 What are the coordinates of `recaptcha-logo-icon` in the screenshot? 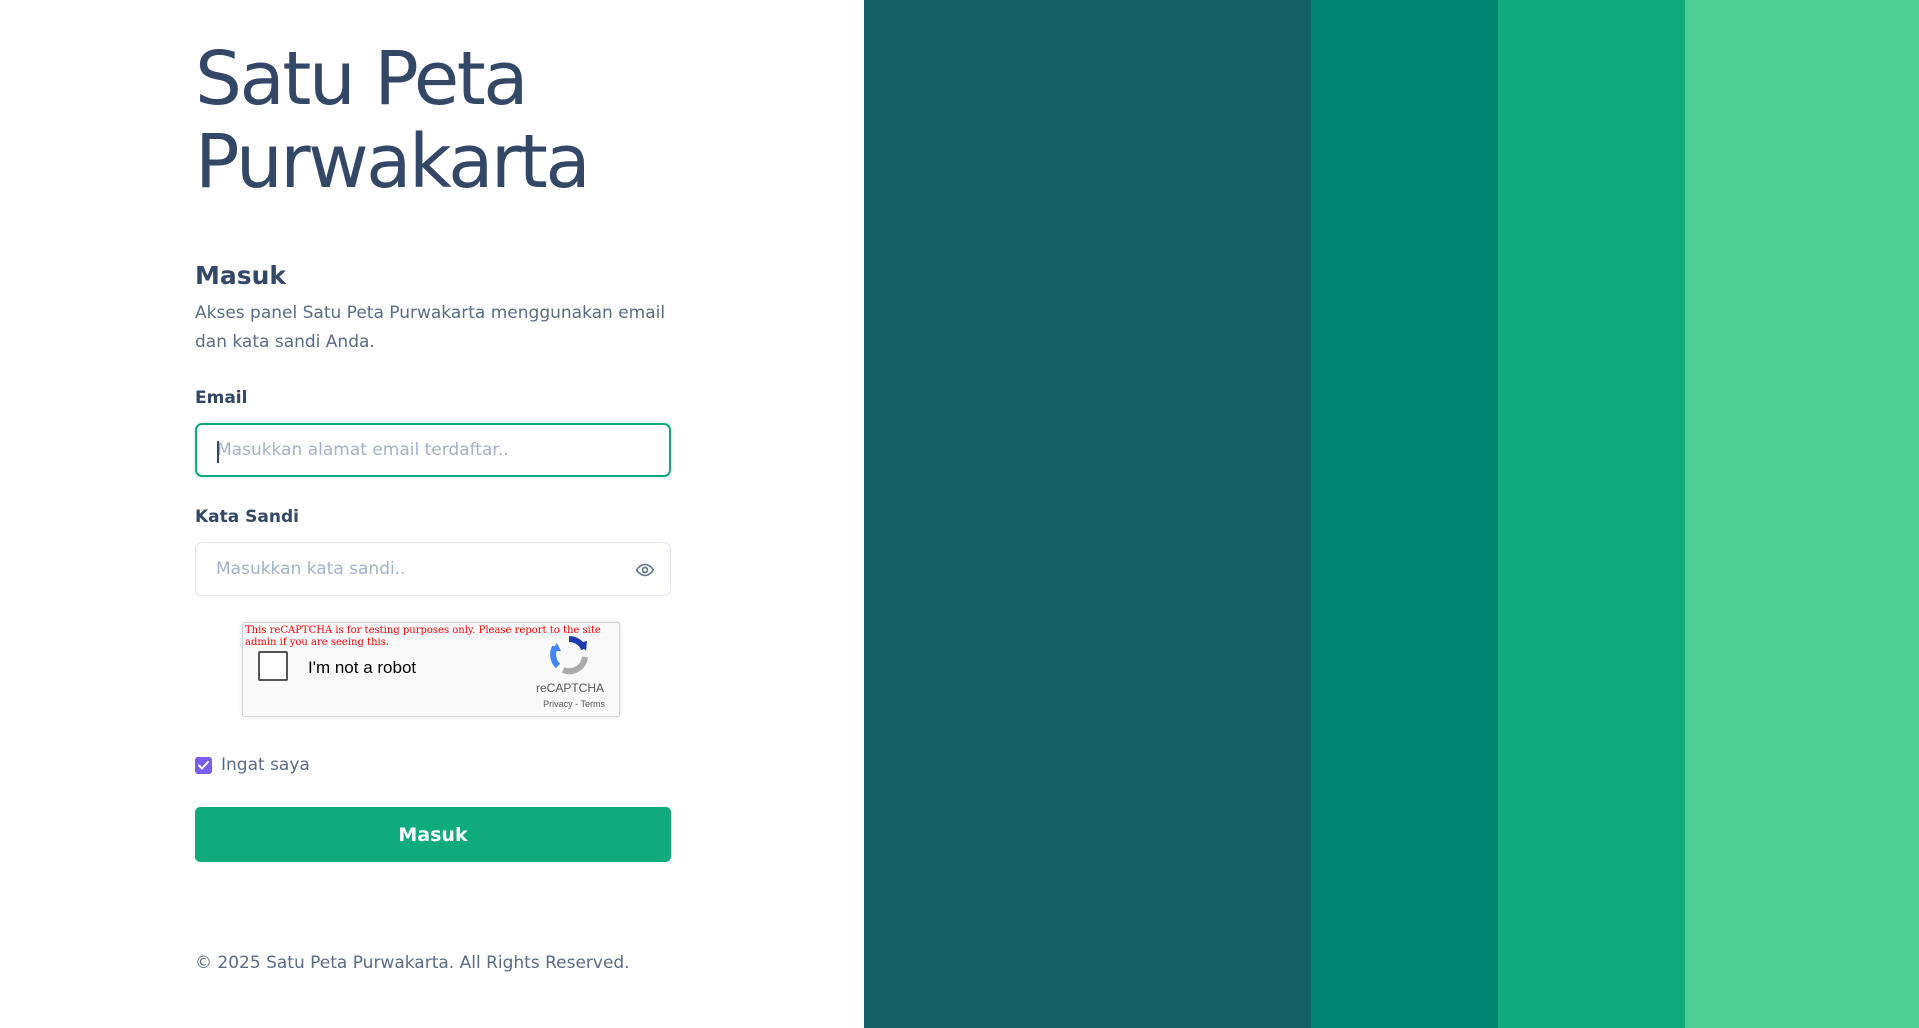 It's located at (569, 655).